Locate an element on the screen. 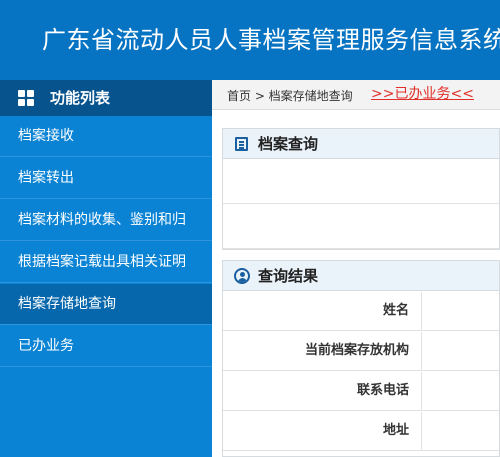 Image resolution: width=500 pixels, height=457 pixels. sidebar-item-label: 档案接收 is located at coordinates (46, 136).